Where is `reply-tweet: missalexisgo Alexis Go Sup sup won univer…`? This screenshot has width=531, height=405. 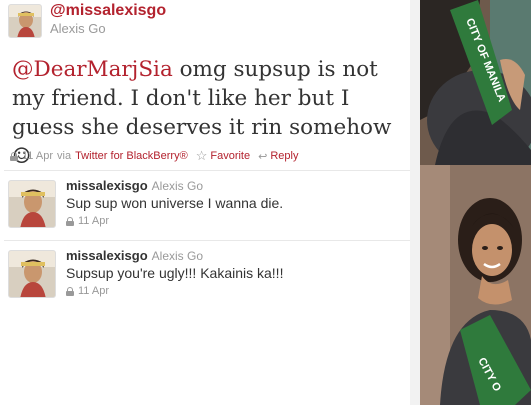 reply-tweet: missalexisgo Alexis Go Sup sup won univer… is located at coordinates (207, 205).